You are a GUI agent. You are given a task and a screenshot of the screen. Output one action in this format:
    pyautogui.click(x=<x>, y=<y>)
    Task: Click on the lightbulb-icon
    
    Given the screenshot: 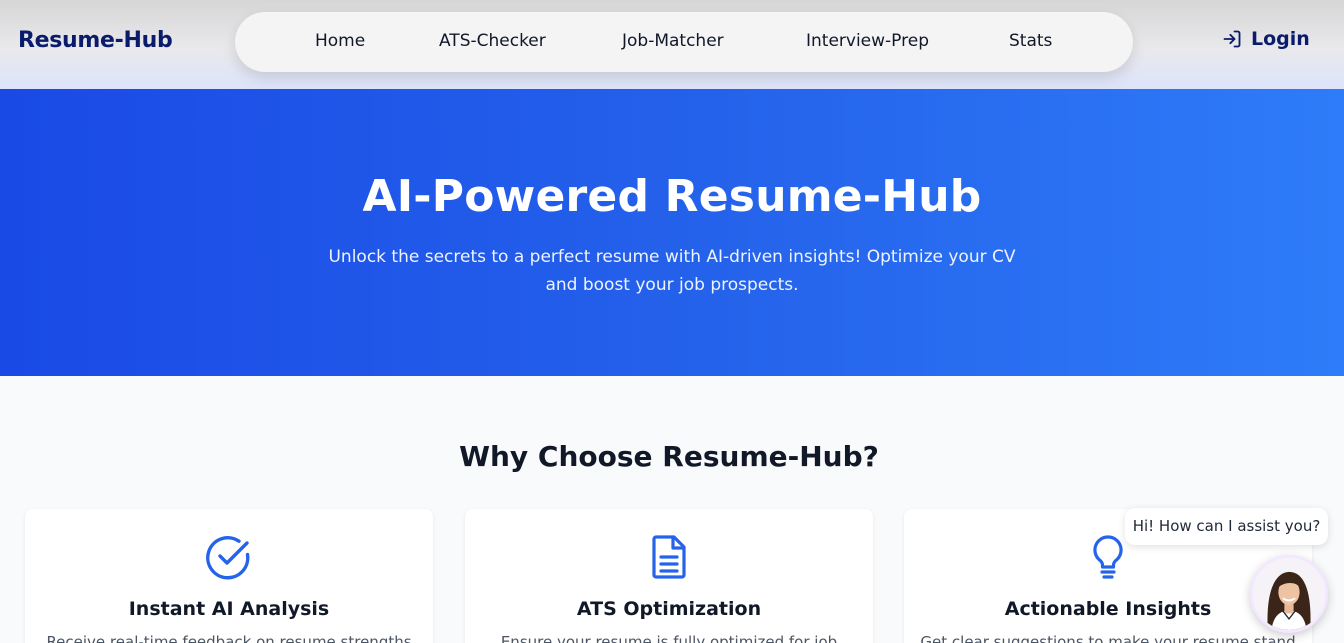 What is the action you would take?
    pyautogui.click(x=1108, y=557)
    